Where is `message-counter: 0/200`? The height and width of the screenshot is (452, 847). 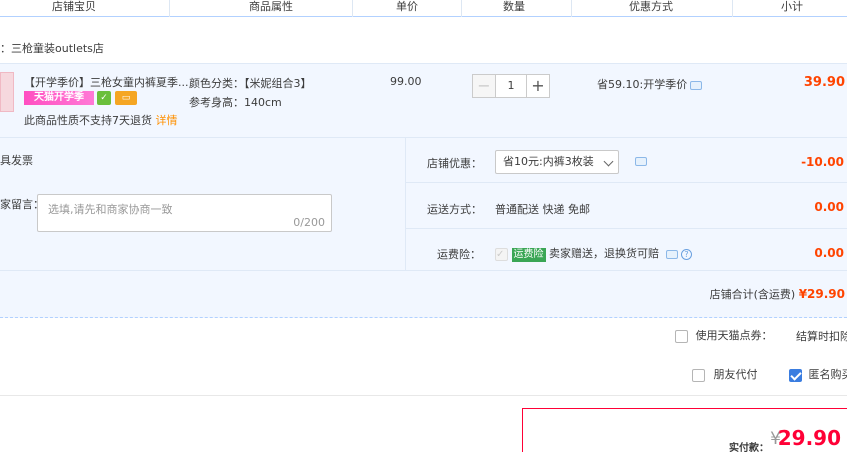
message-counter: 0/200 is located at coordinates (309, 222).